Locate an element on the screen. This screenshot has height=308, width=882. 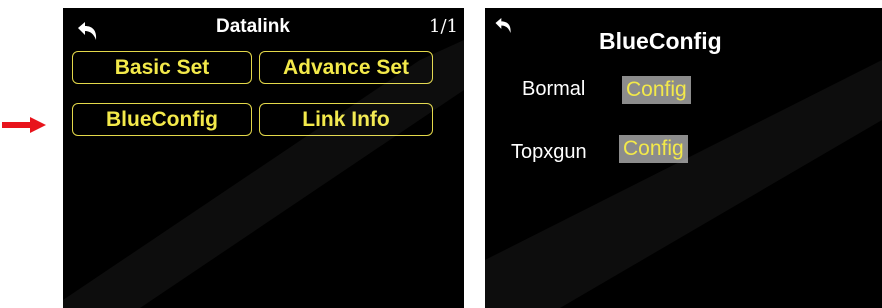
advance-set-button: Advance Set is located at coordinates (346, 67).